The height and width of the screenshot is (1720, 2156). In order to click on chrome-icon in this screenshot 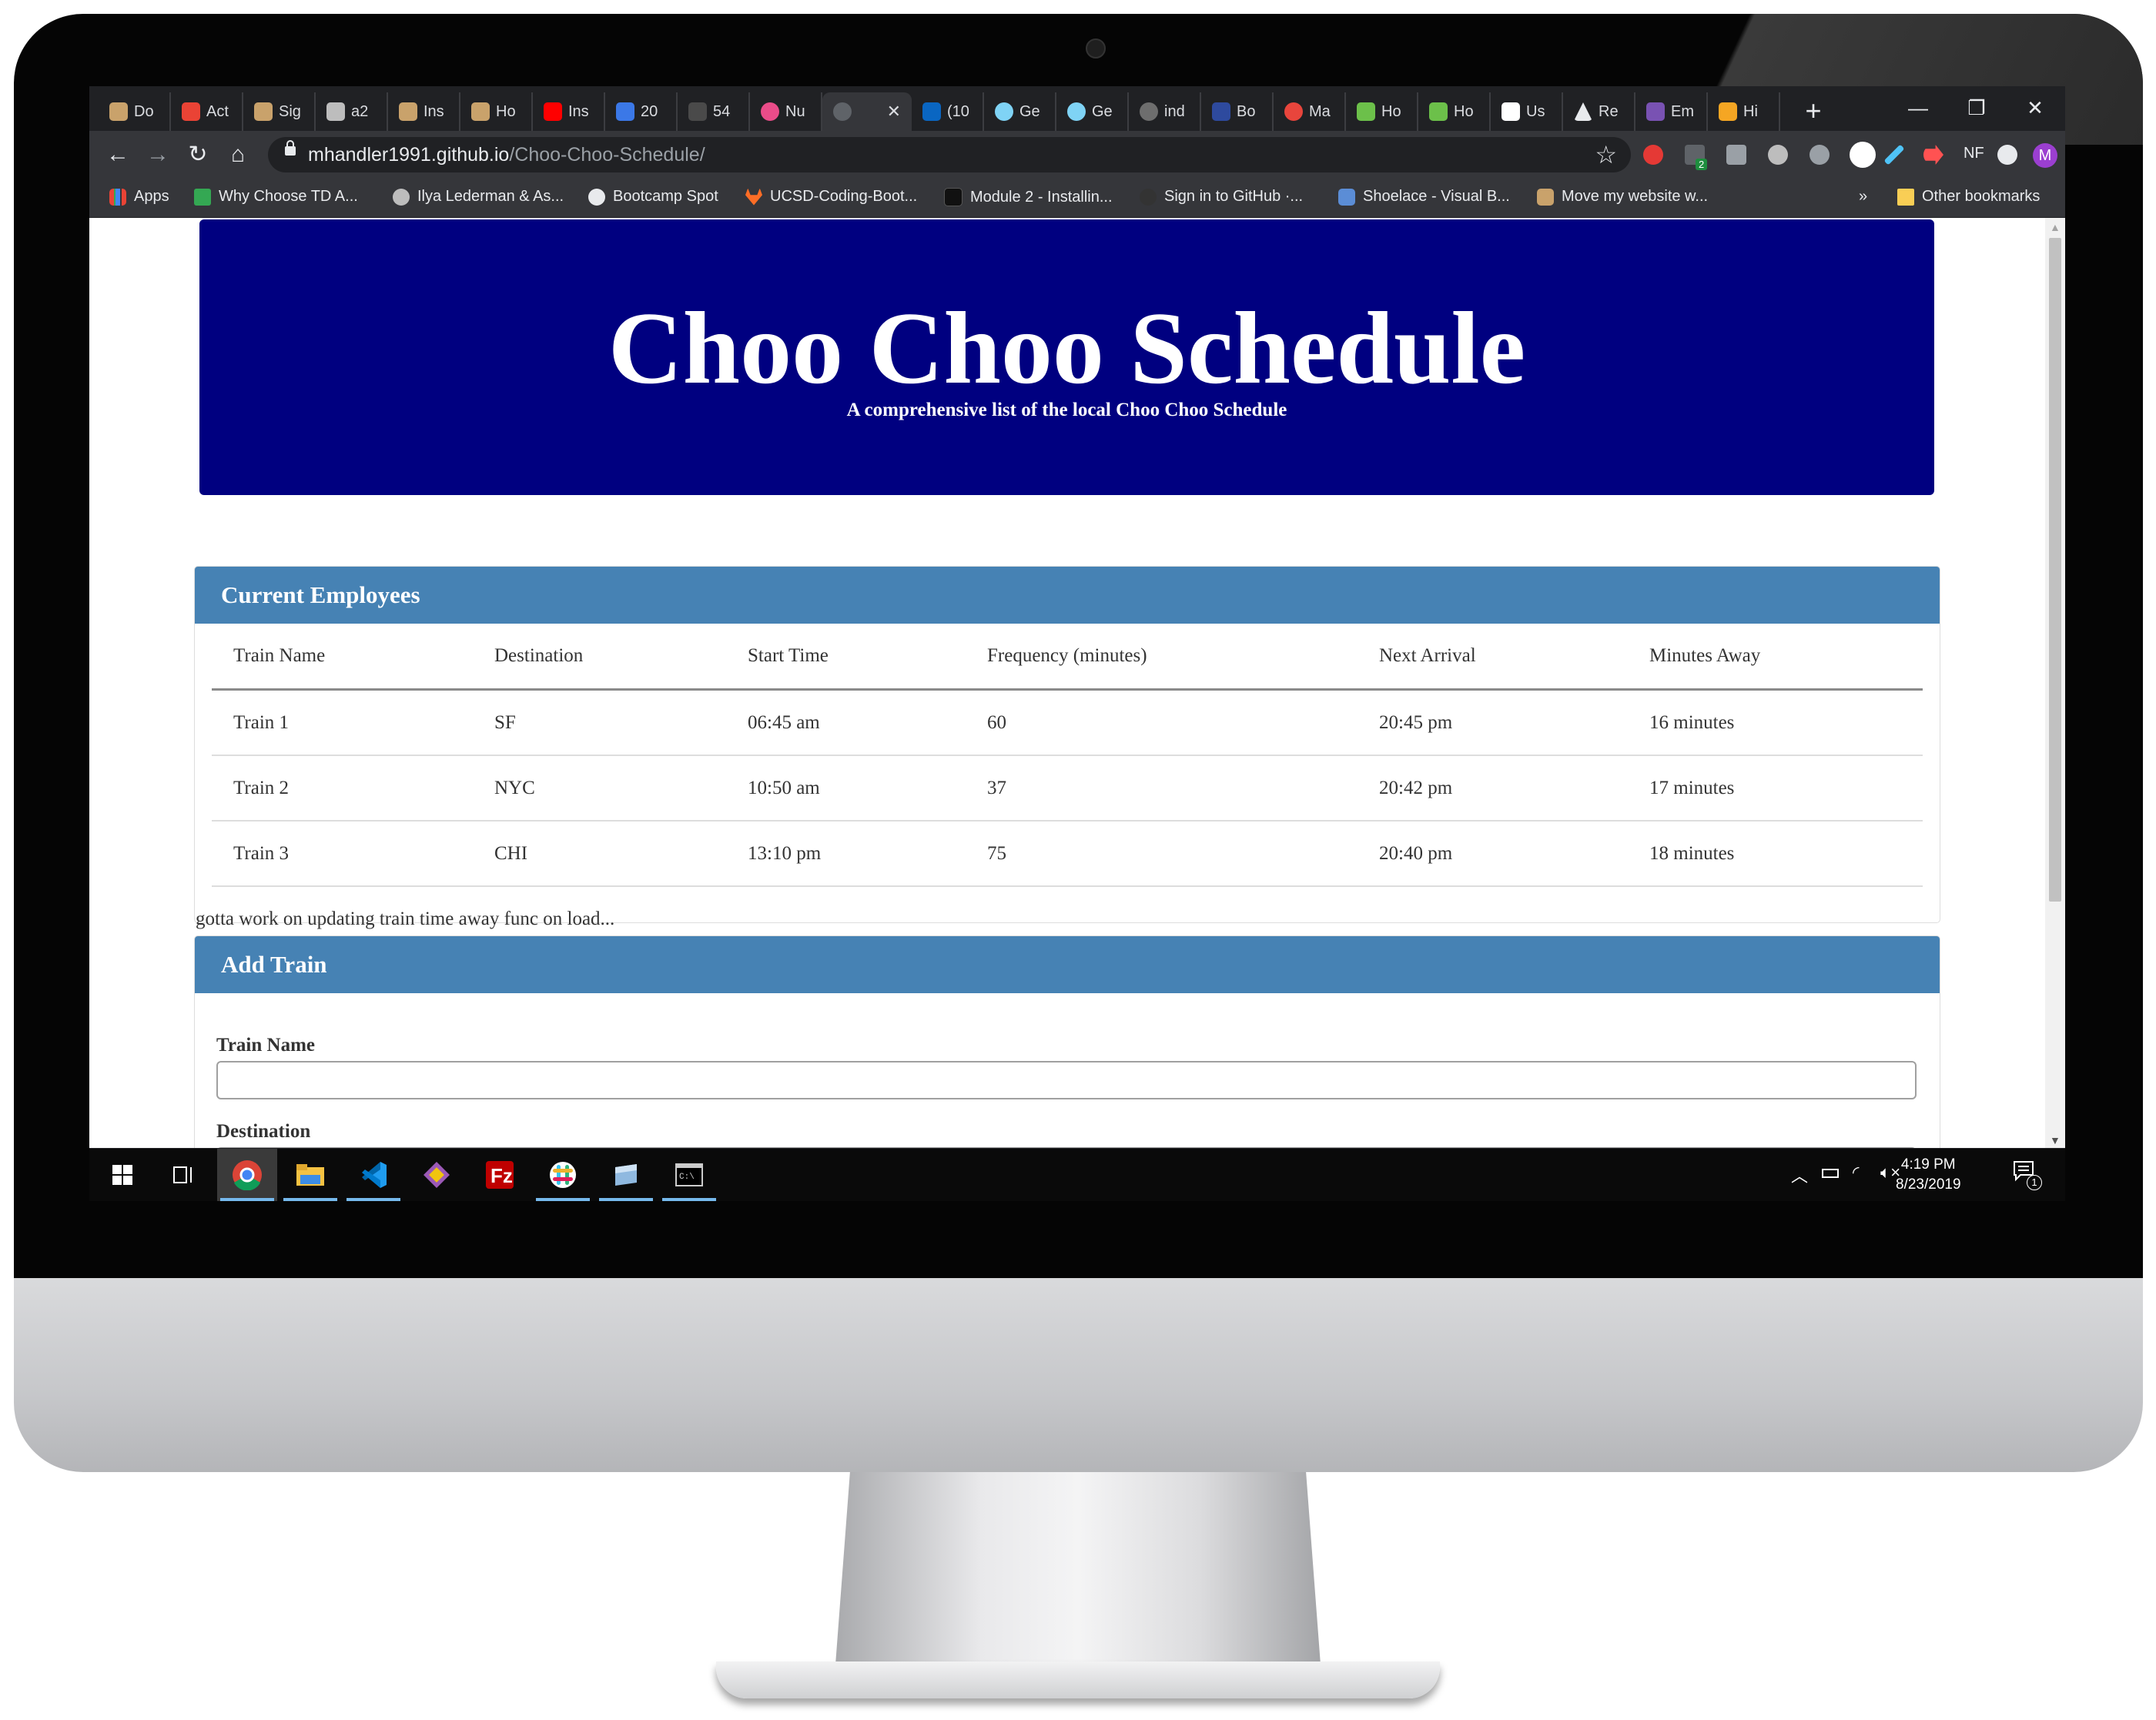, I will do `click(248, 1175)`.